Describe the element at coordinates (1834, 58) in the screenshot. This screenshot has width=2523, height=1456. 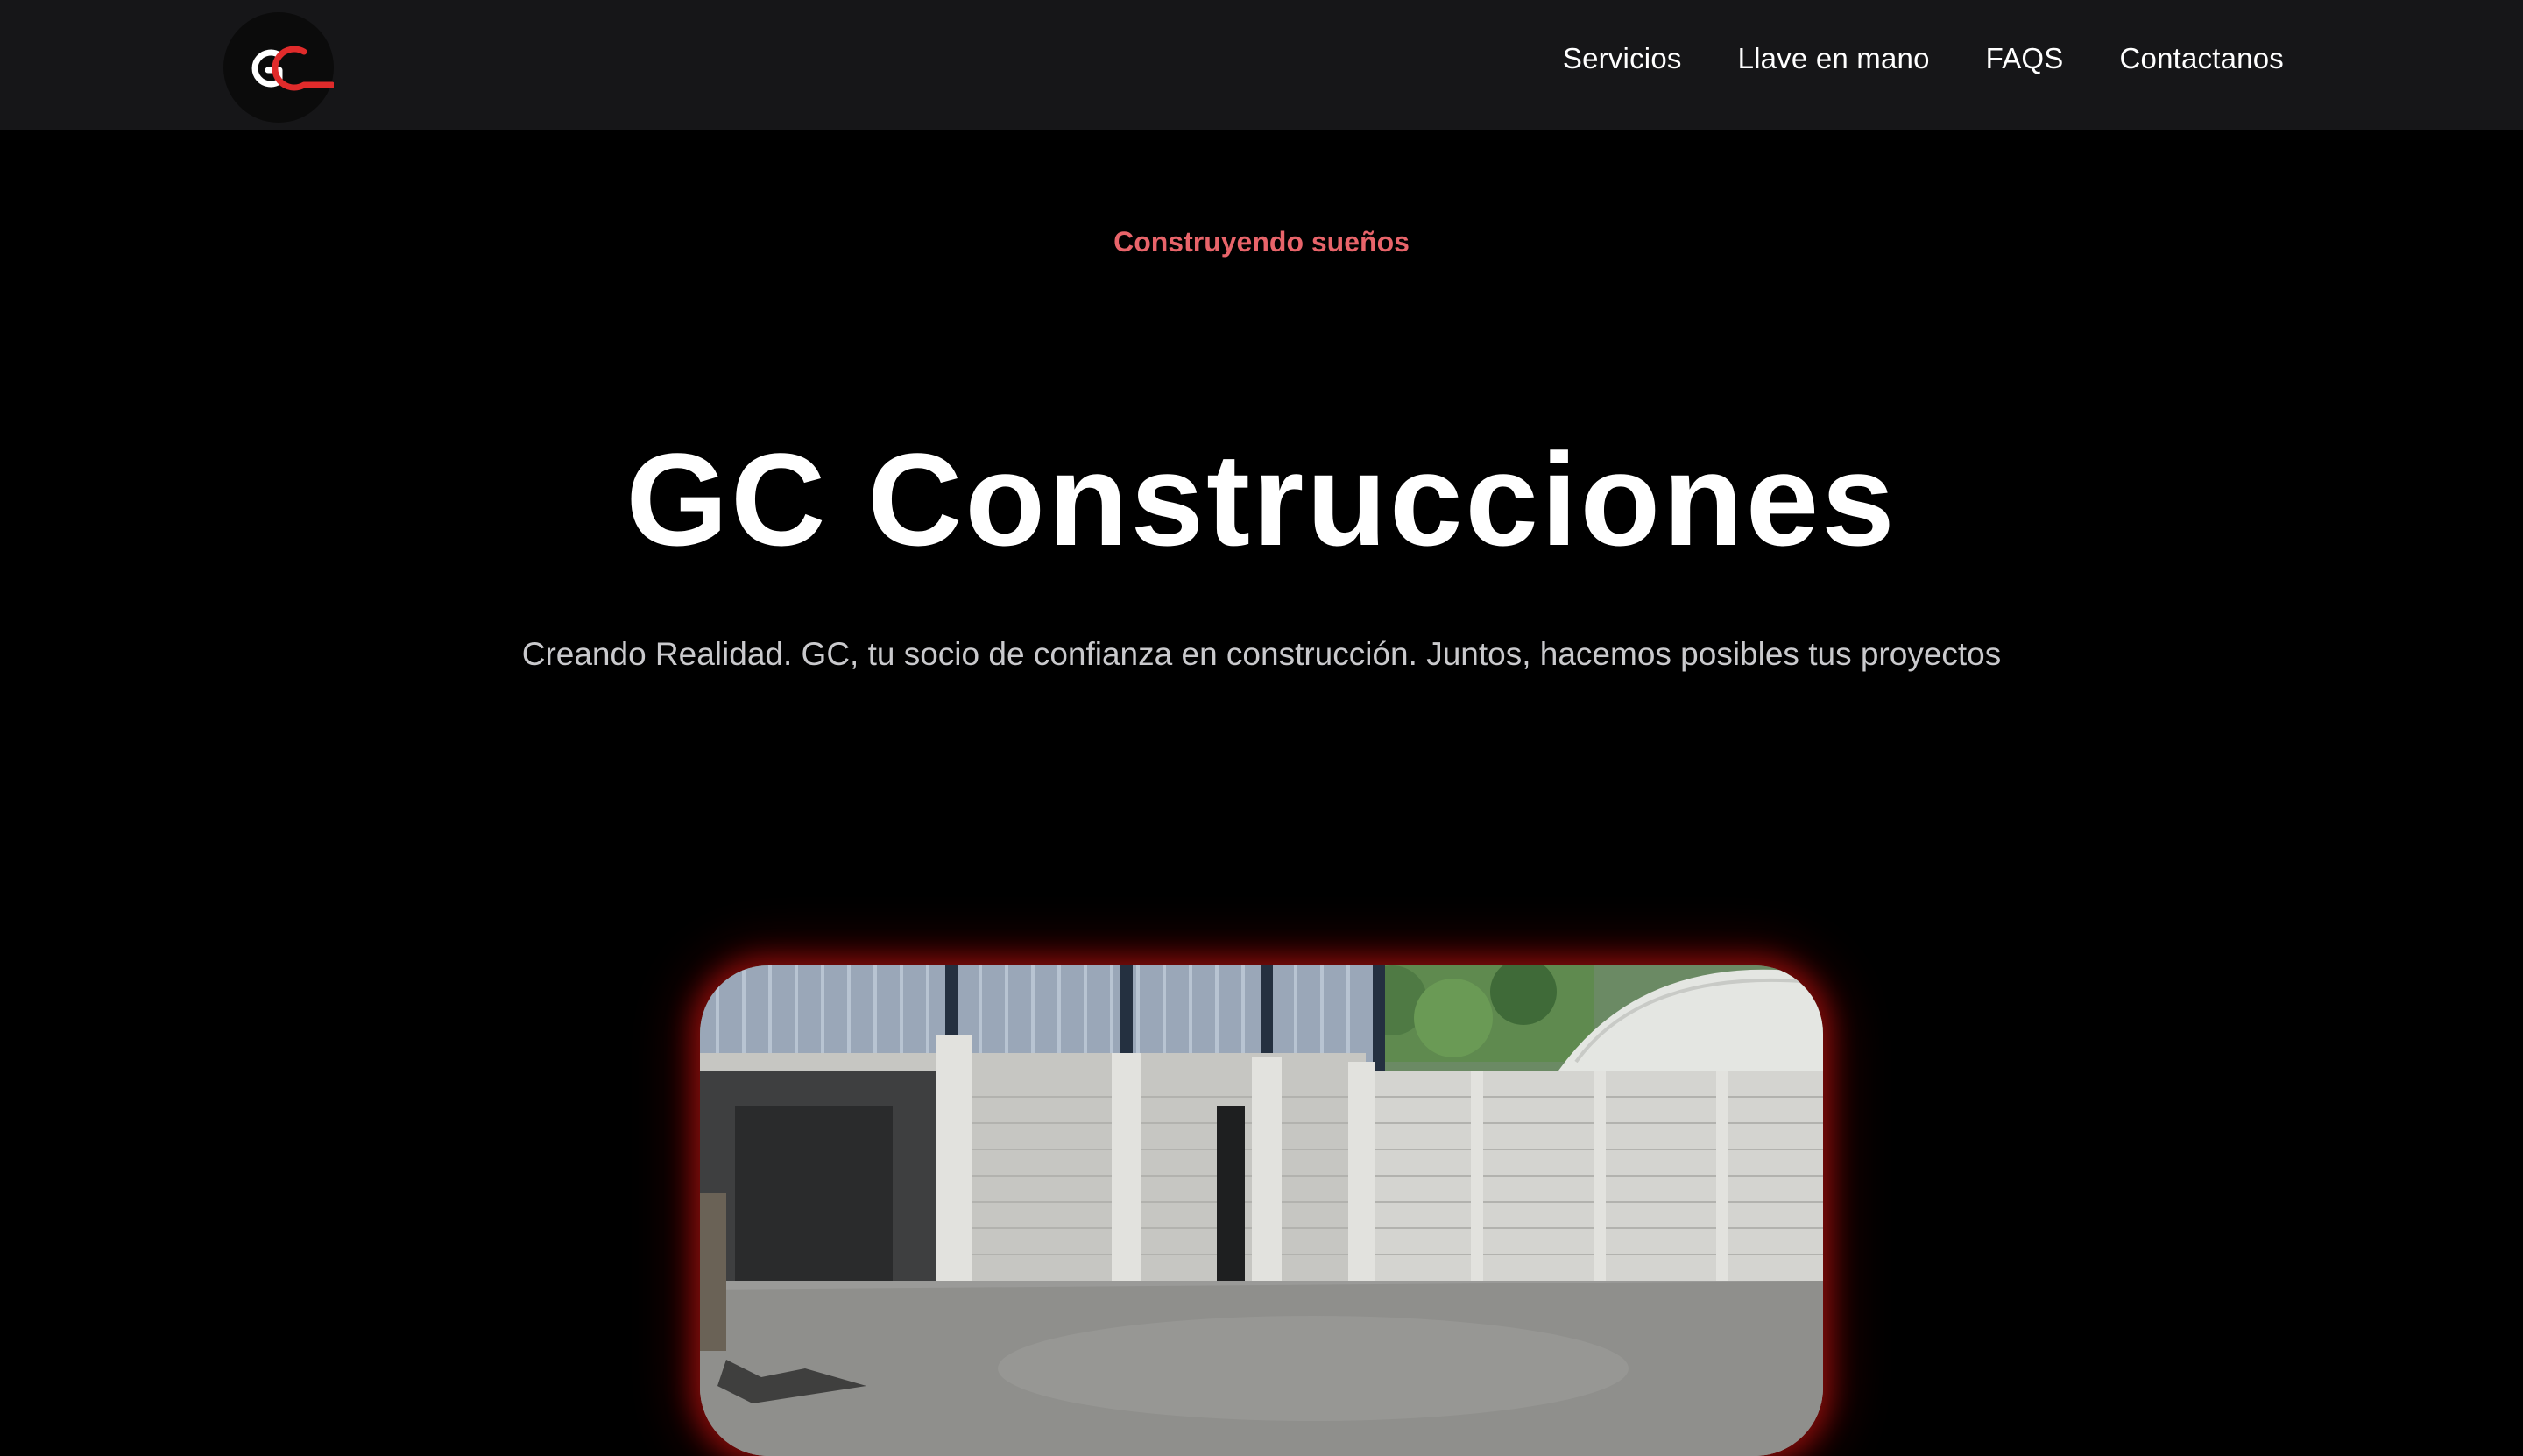
I see `nav-link-llave-en-mano: Llave en mano` at that location.